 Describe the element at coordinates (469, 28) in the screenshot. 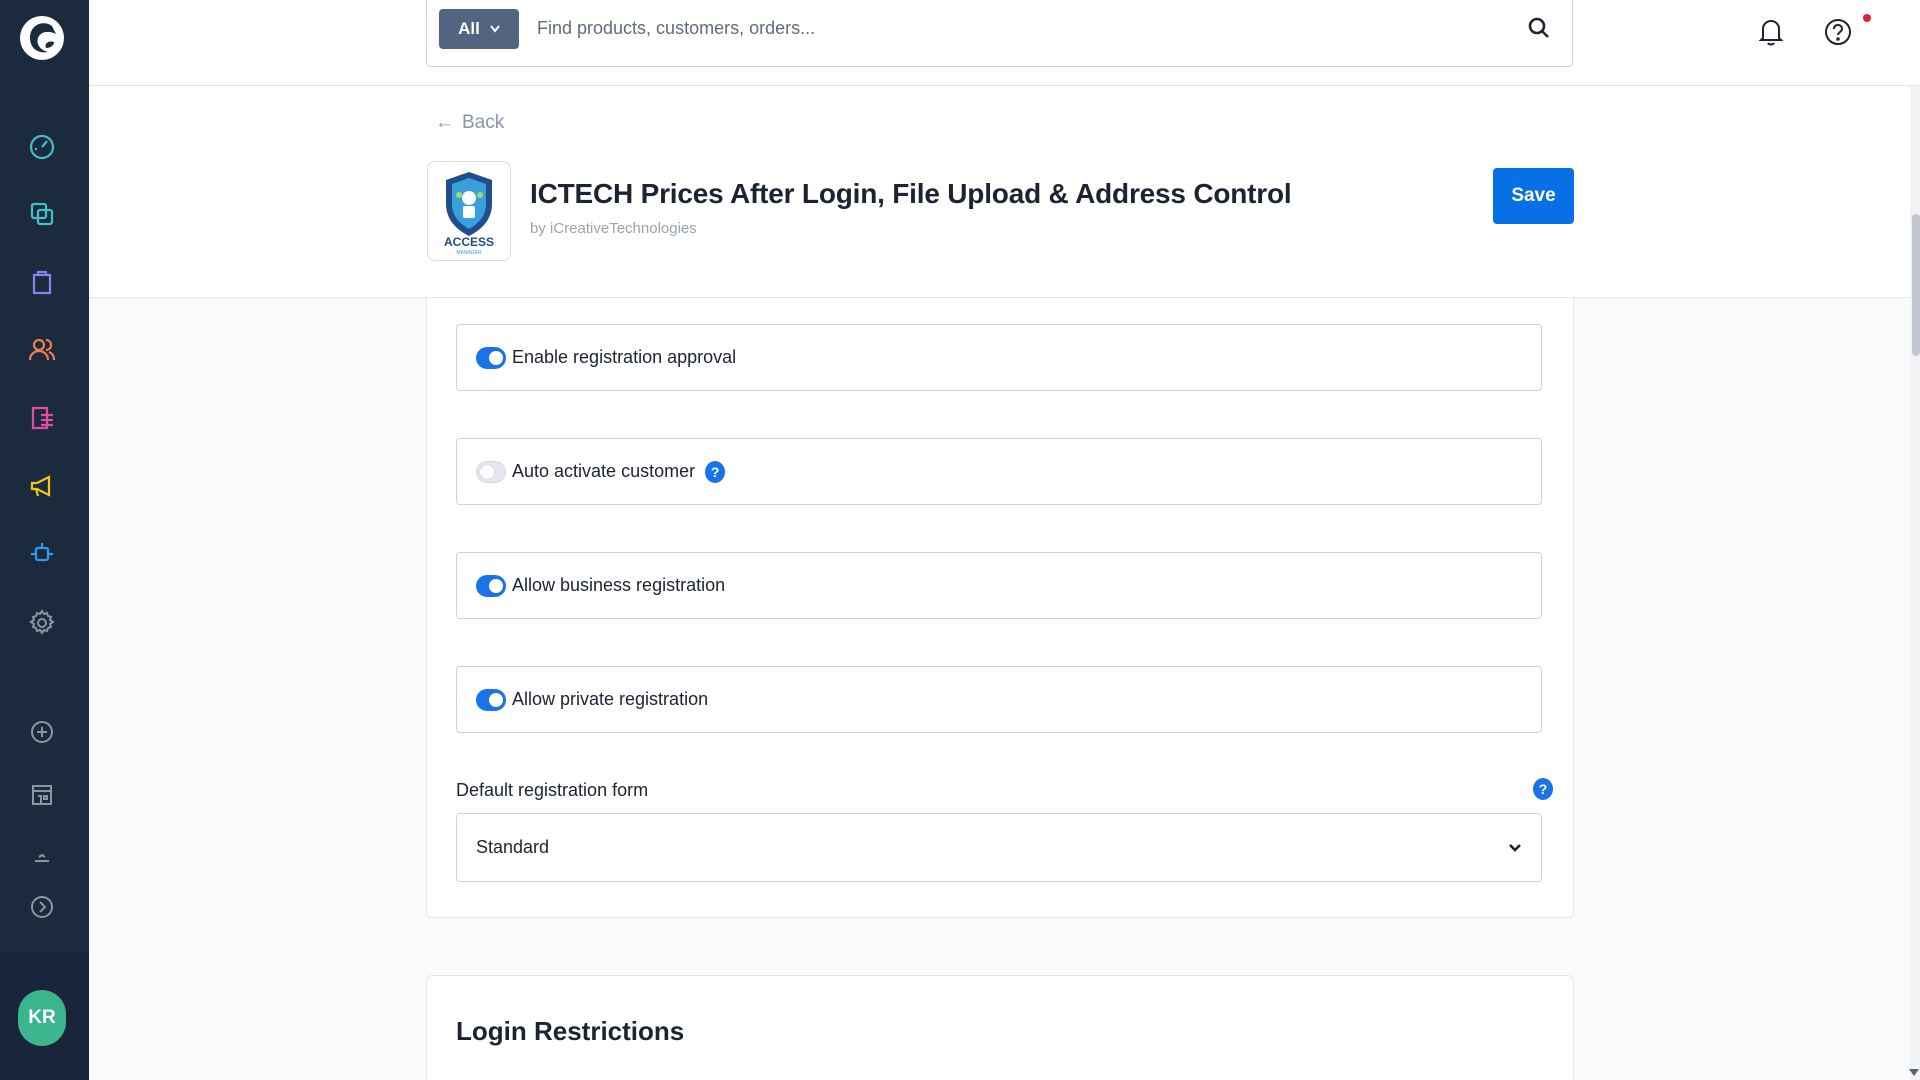

I see `search-filter-label: All` at that location.